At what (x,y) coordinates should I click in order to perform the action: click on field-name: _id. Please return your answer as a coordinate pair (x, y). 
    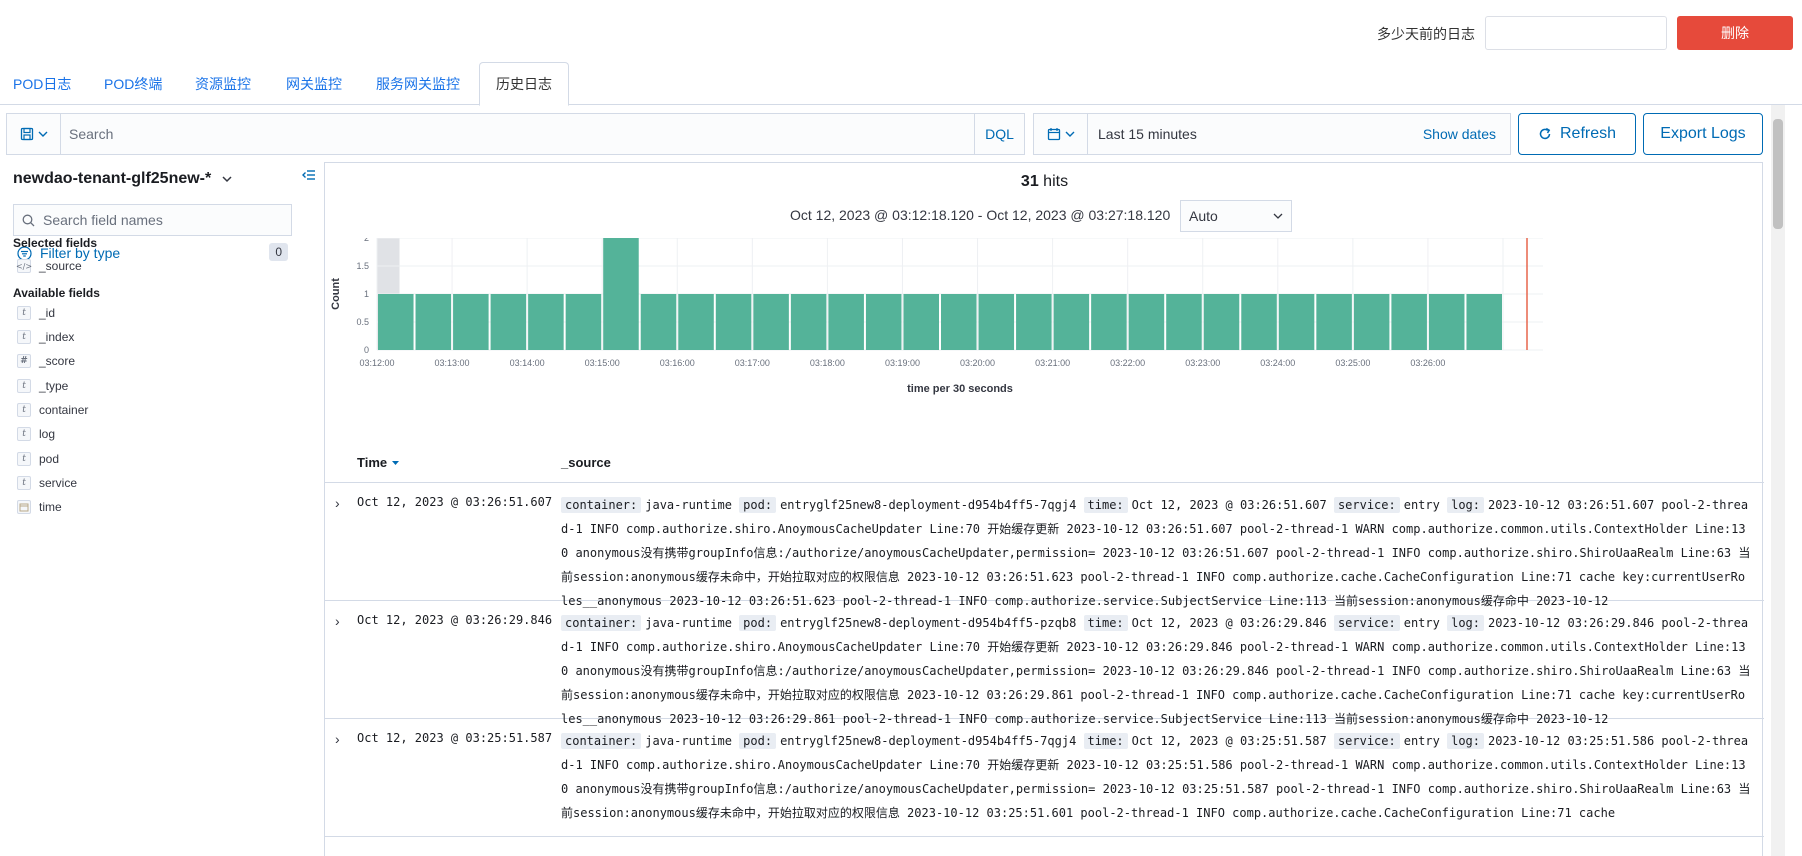
    Looking at the image, I should click on (47, 313).